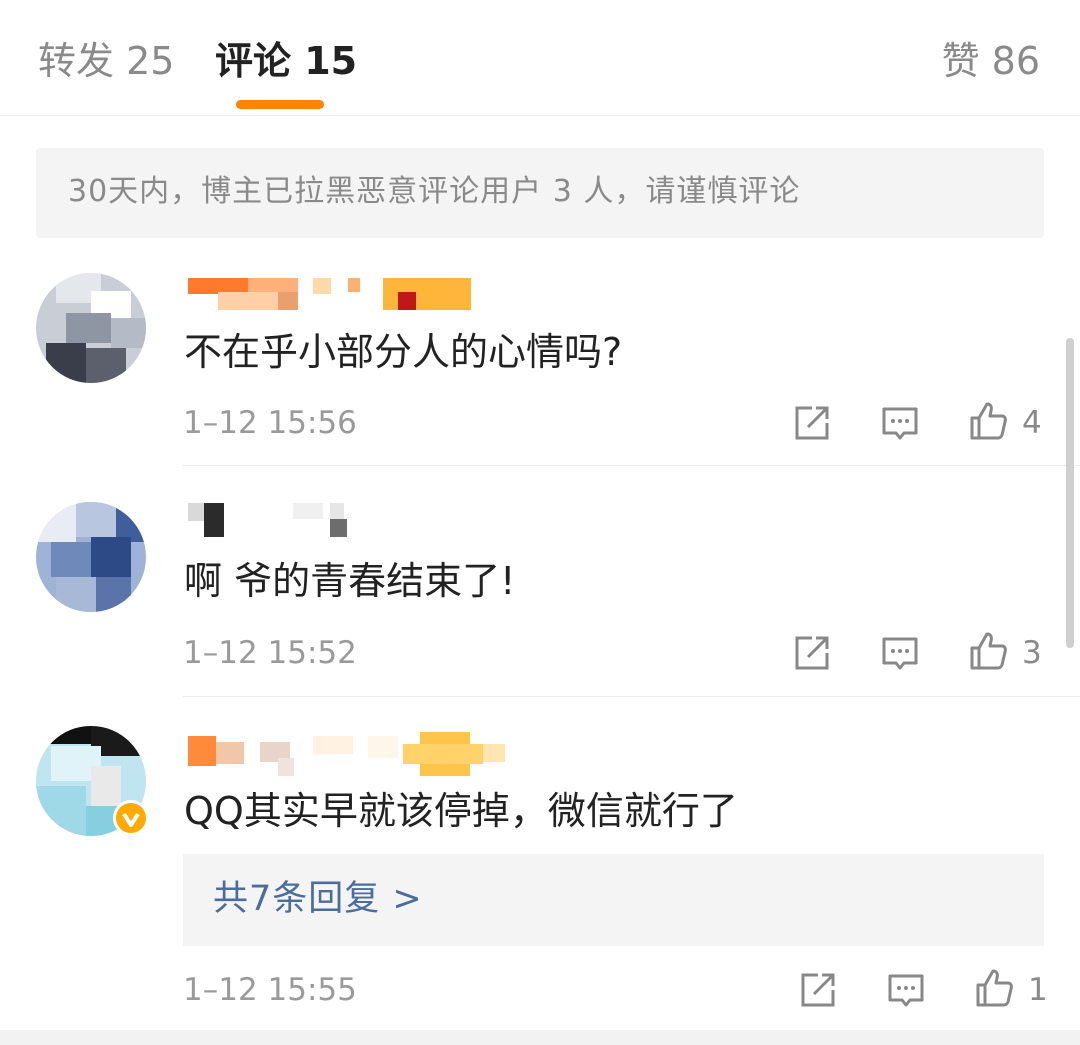 This screenshot has height=1045, width=1080. I want to click on replies-link: 共7条回复 >, so click(318, 899).